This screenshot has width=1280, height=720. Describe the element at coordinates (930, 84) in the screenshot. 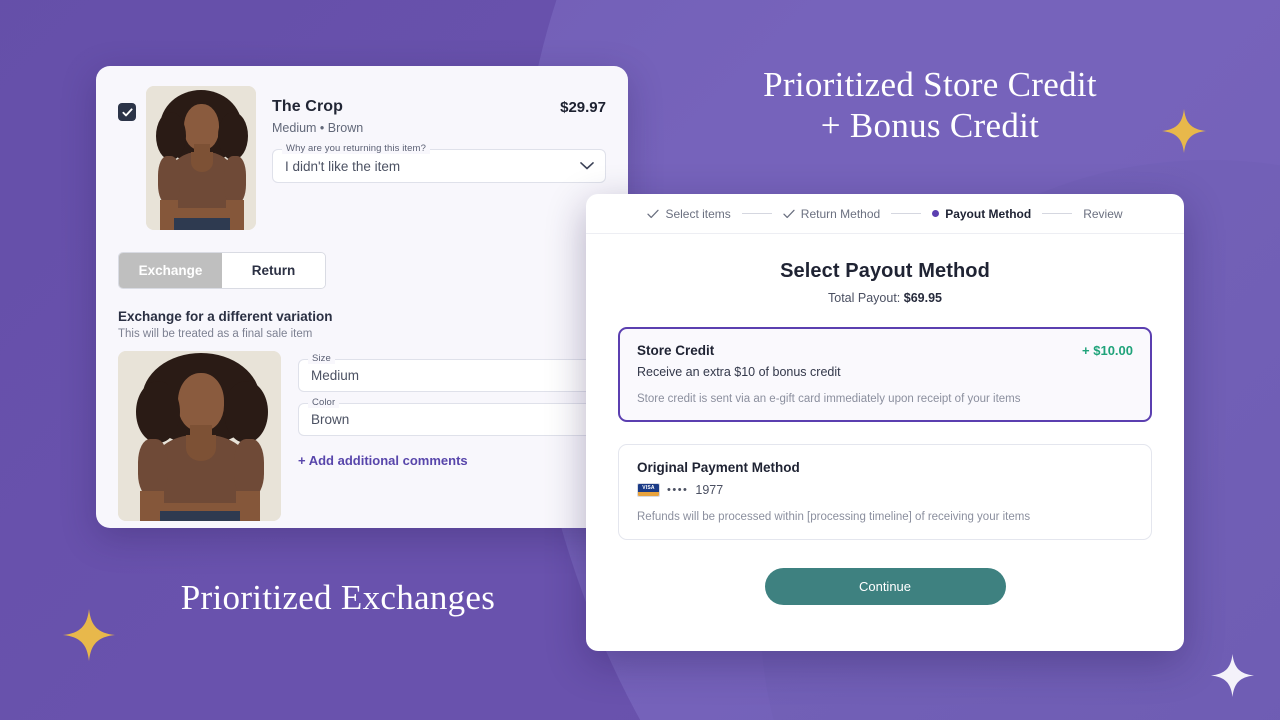

I see `headline-store-credit-line1: Prioritized Store Credit` at that location.